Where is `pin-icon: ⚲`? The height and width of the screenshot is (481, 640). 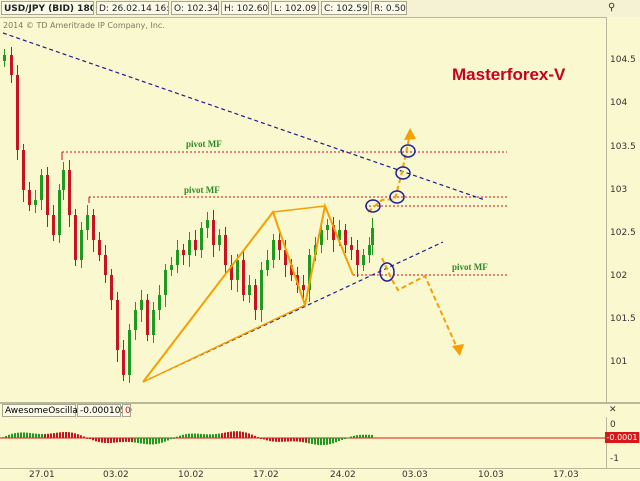
pin-icon: ⚲ is located at coordinates (611, 7).